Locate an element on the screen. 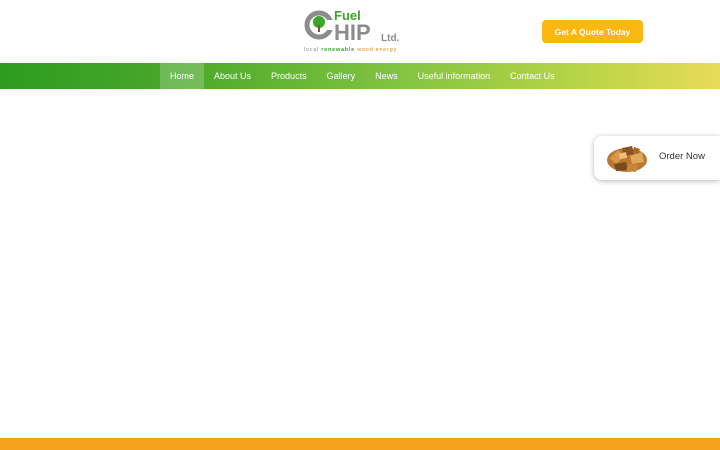 The width and height of the screenshot is (720, 450). nav-item-about-us: About Us is located at coordinates (232, 76).